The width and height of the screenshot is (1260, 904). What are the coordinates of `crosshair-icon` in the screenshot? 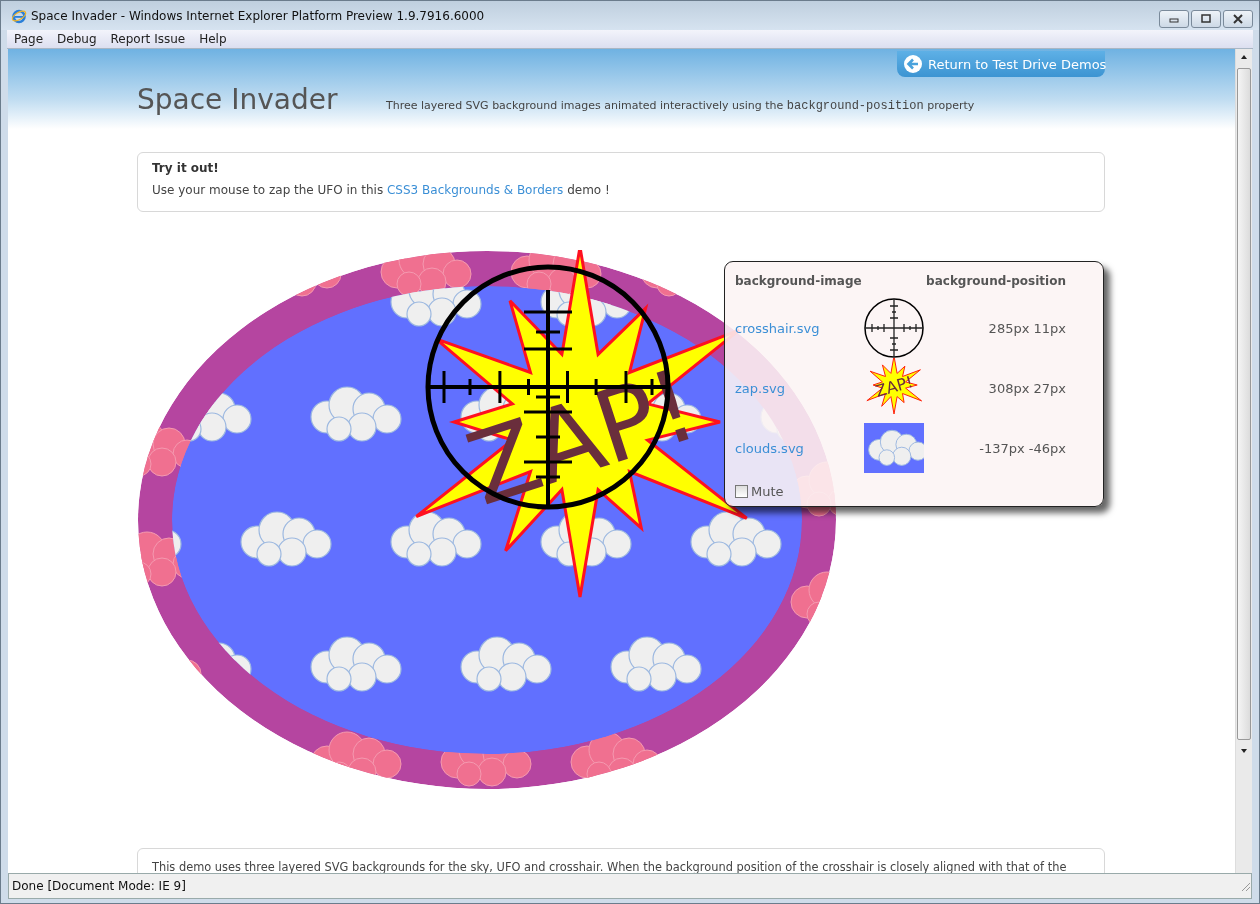 It's located at (894, 328).